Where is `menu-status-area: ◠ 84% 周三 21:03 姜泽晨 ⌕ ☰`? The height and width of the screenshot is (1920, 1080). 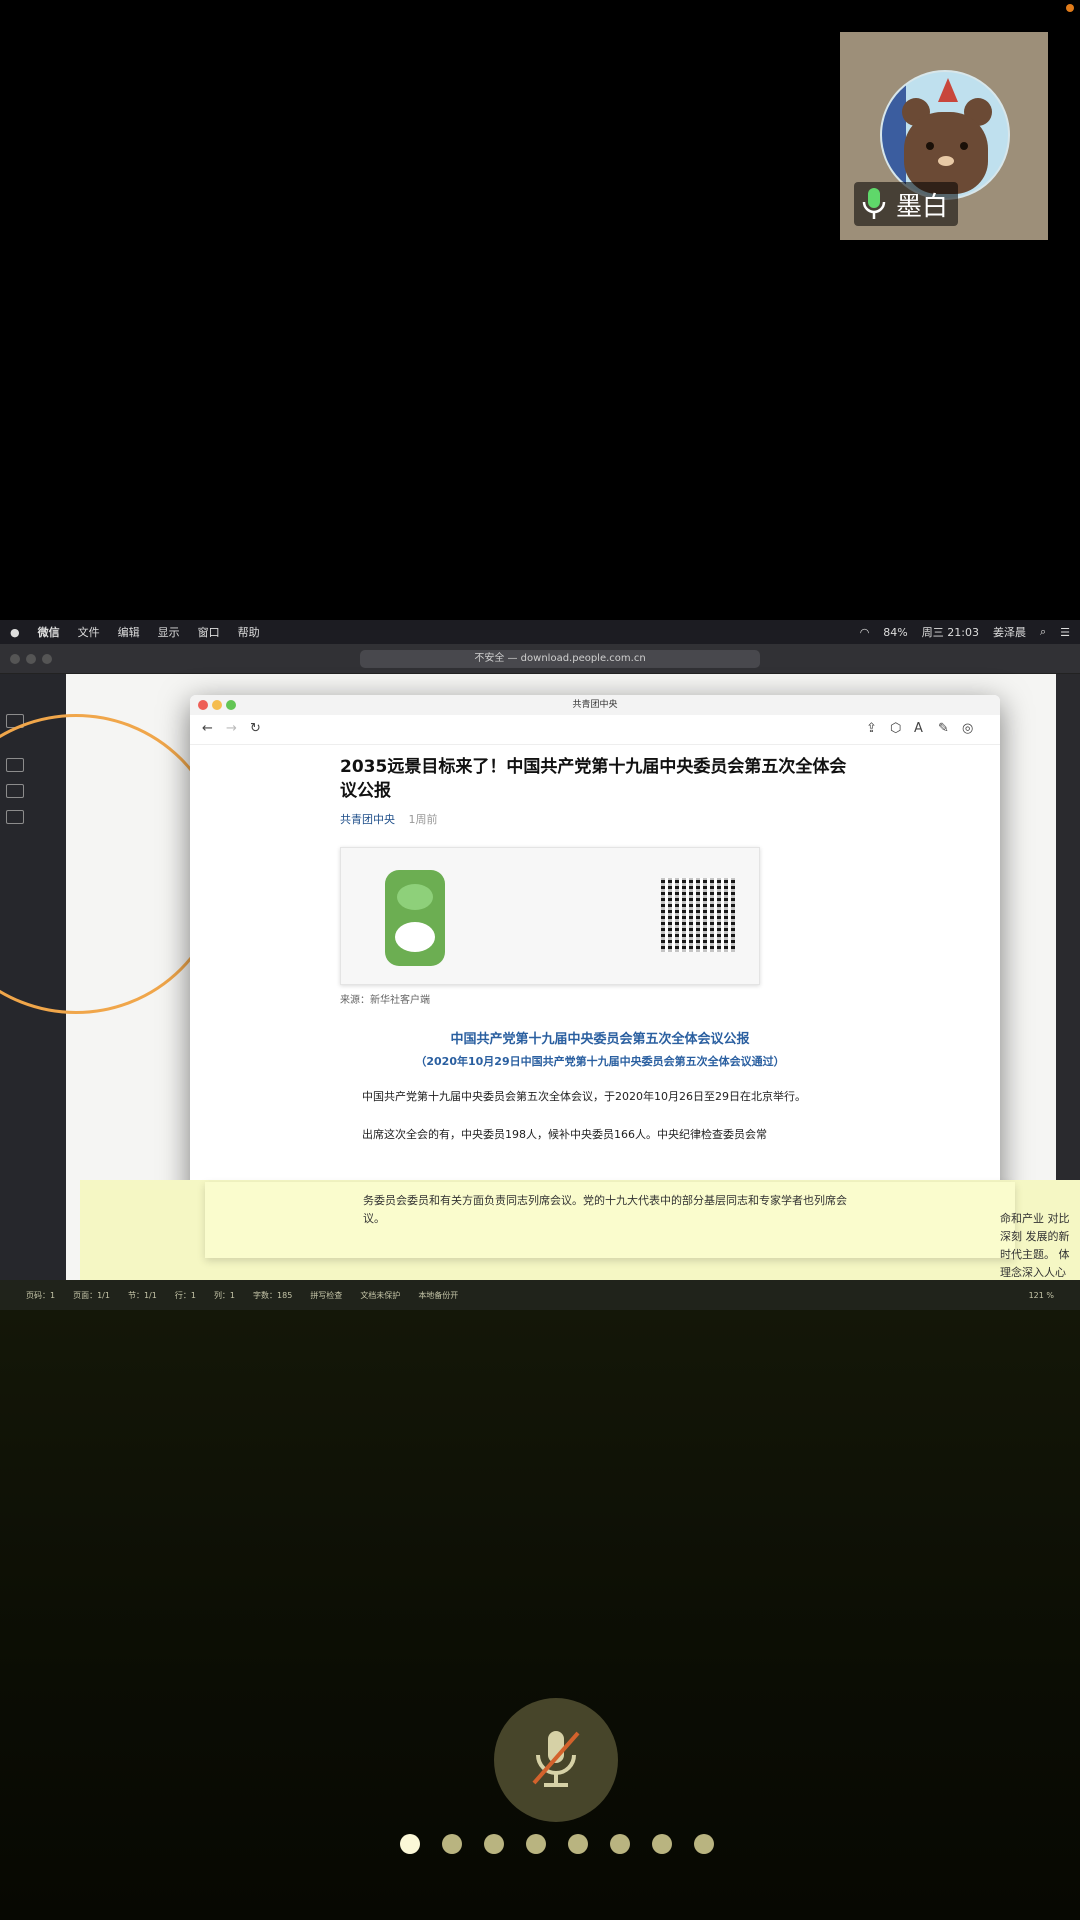
menu-status-area: ◠ 84% 周三 21:03 姜泽晨 ⌕ ☰ is located at coordinates (965, 632).